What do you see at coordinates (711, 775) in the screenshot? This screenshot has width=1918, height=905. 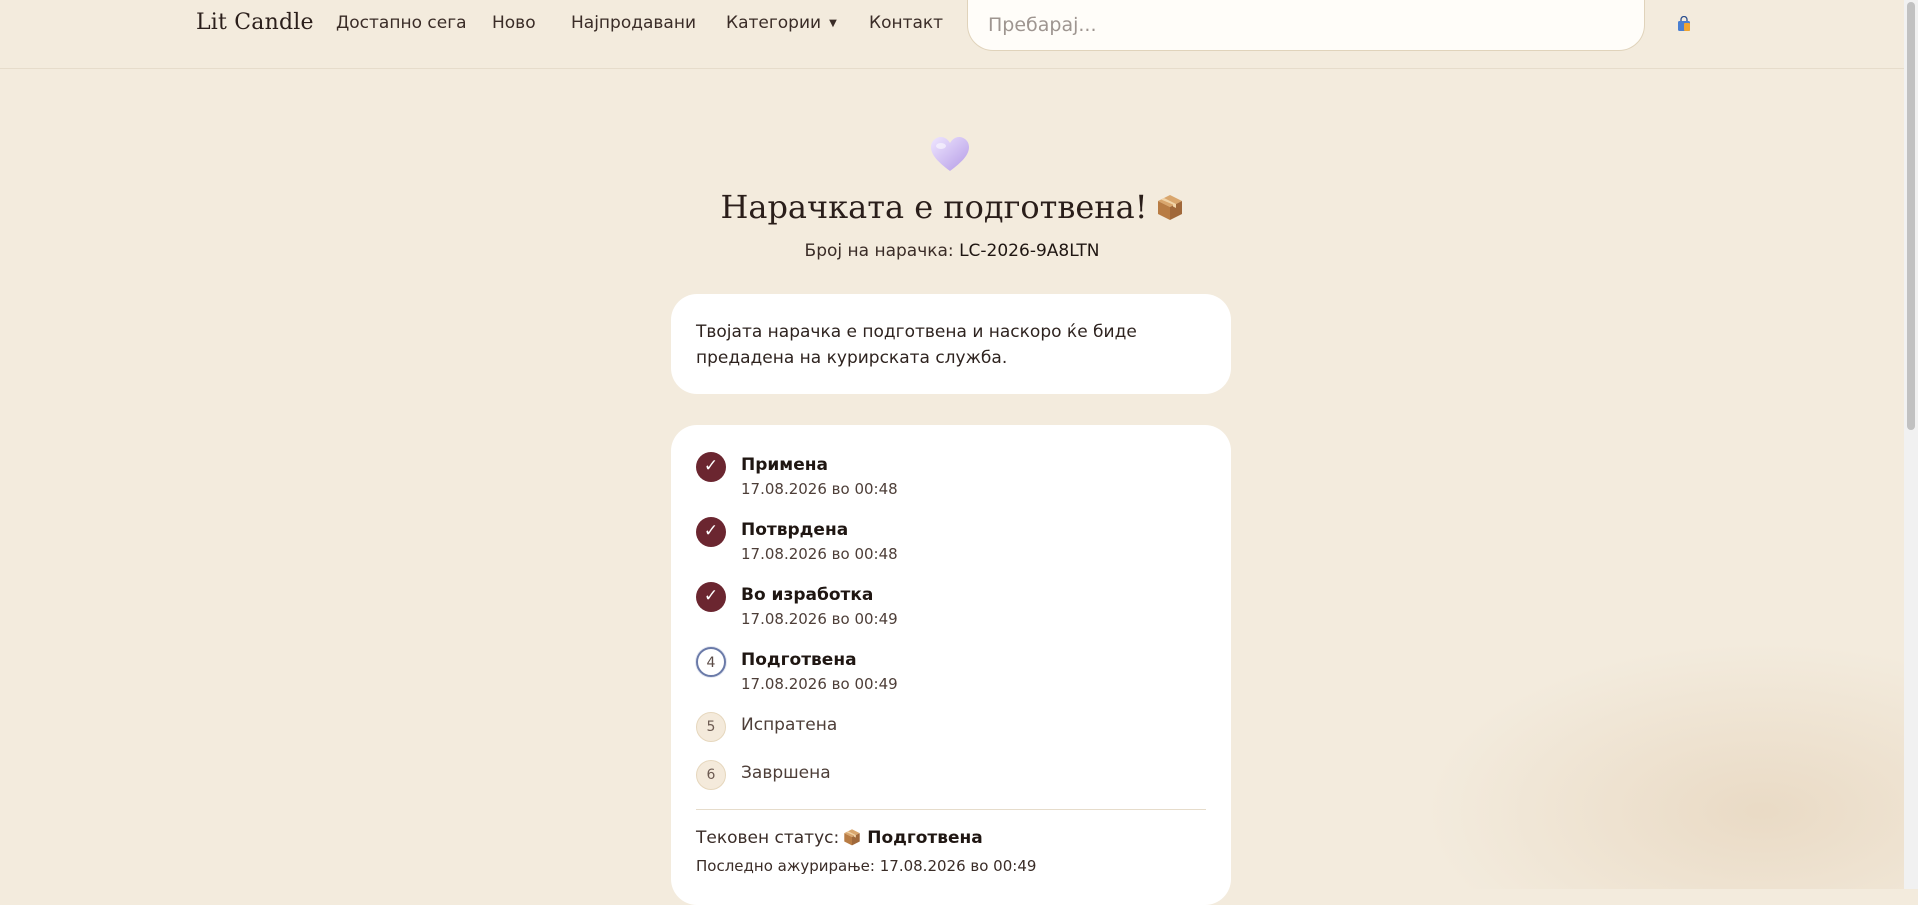 I see `step-number: 6` at bounding box center [711, 775].